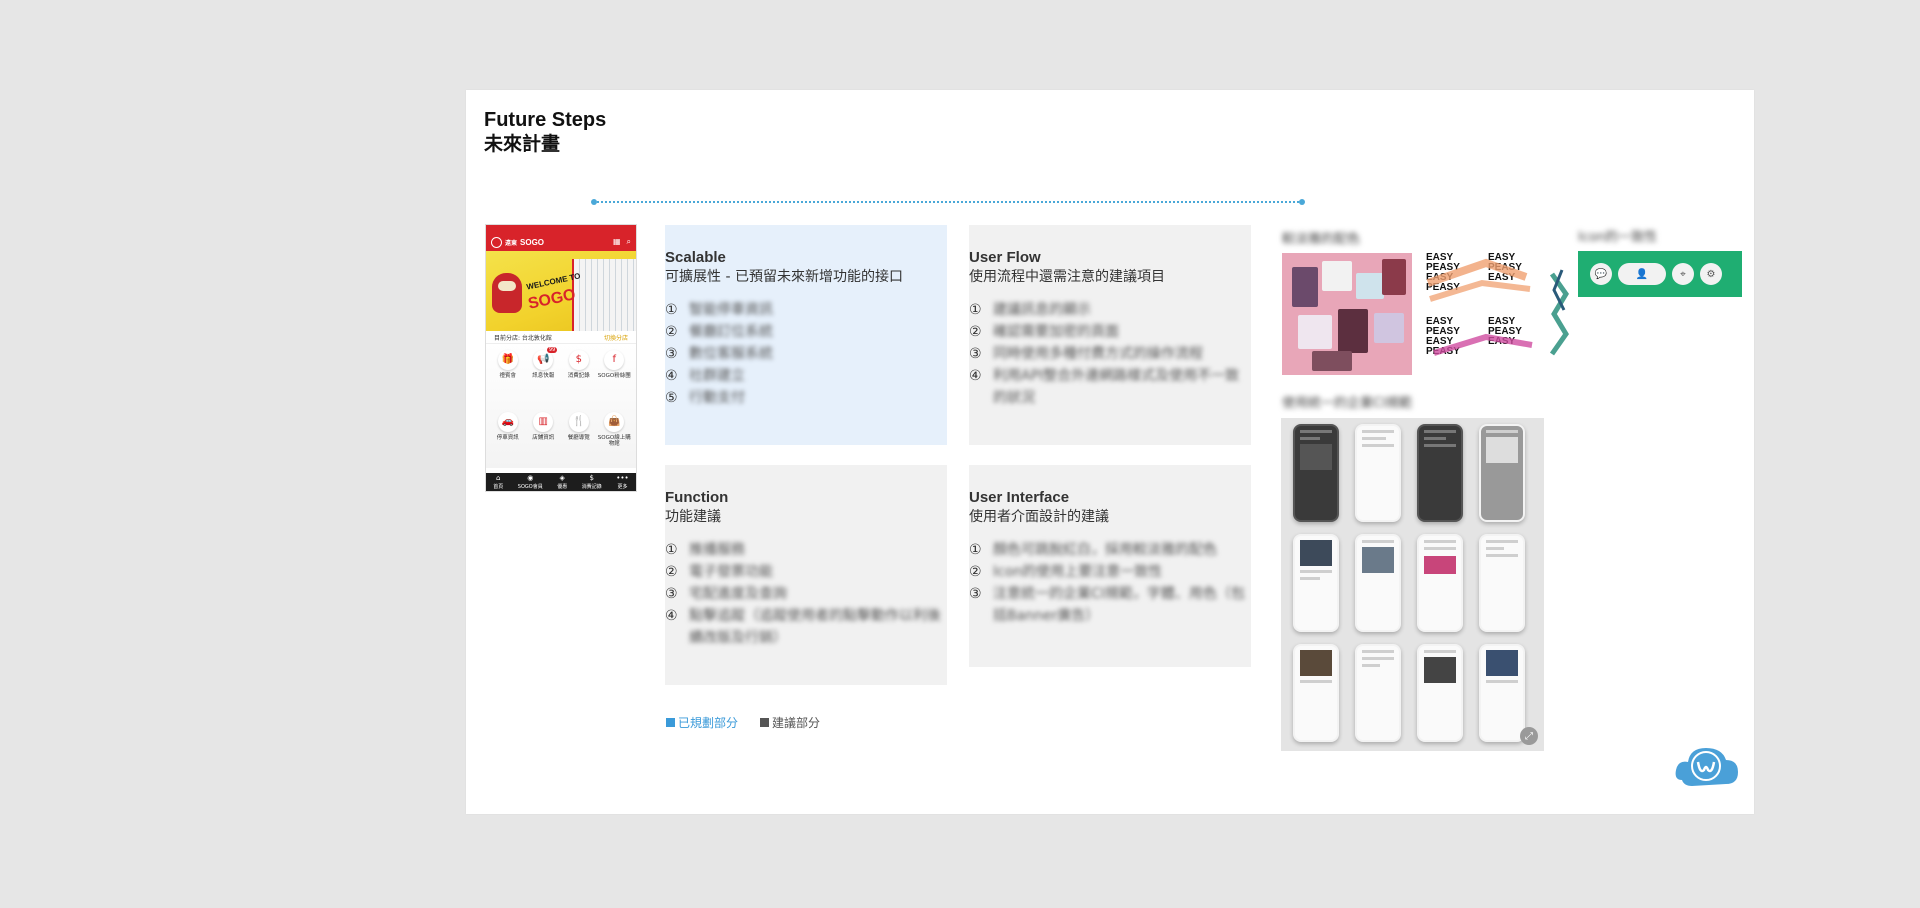  What do you see at coordinates (806, 594) in the screenshot?
I see `list-item: ③ 宅配進度及查詢` at bounding box center [806, 594].